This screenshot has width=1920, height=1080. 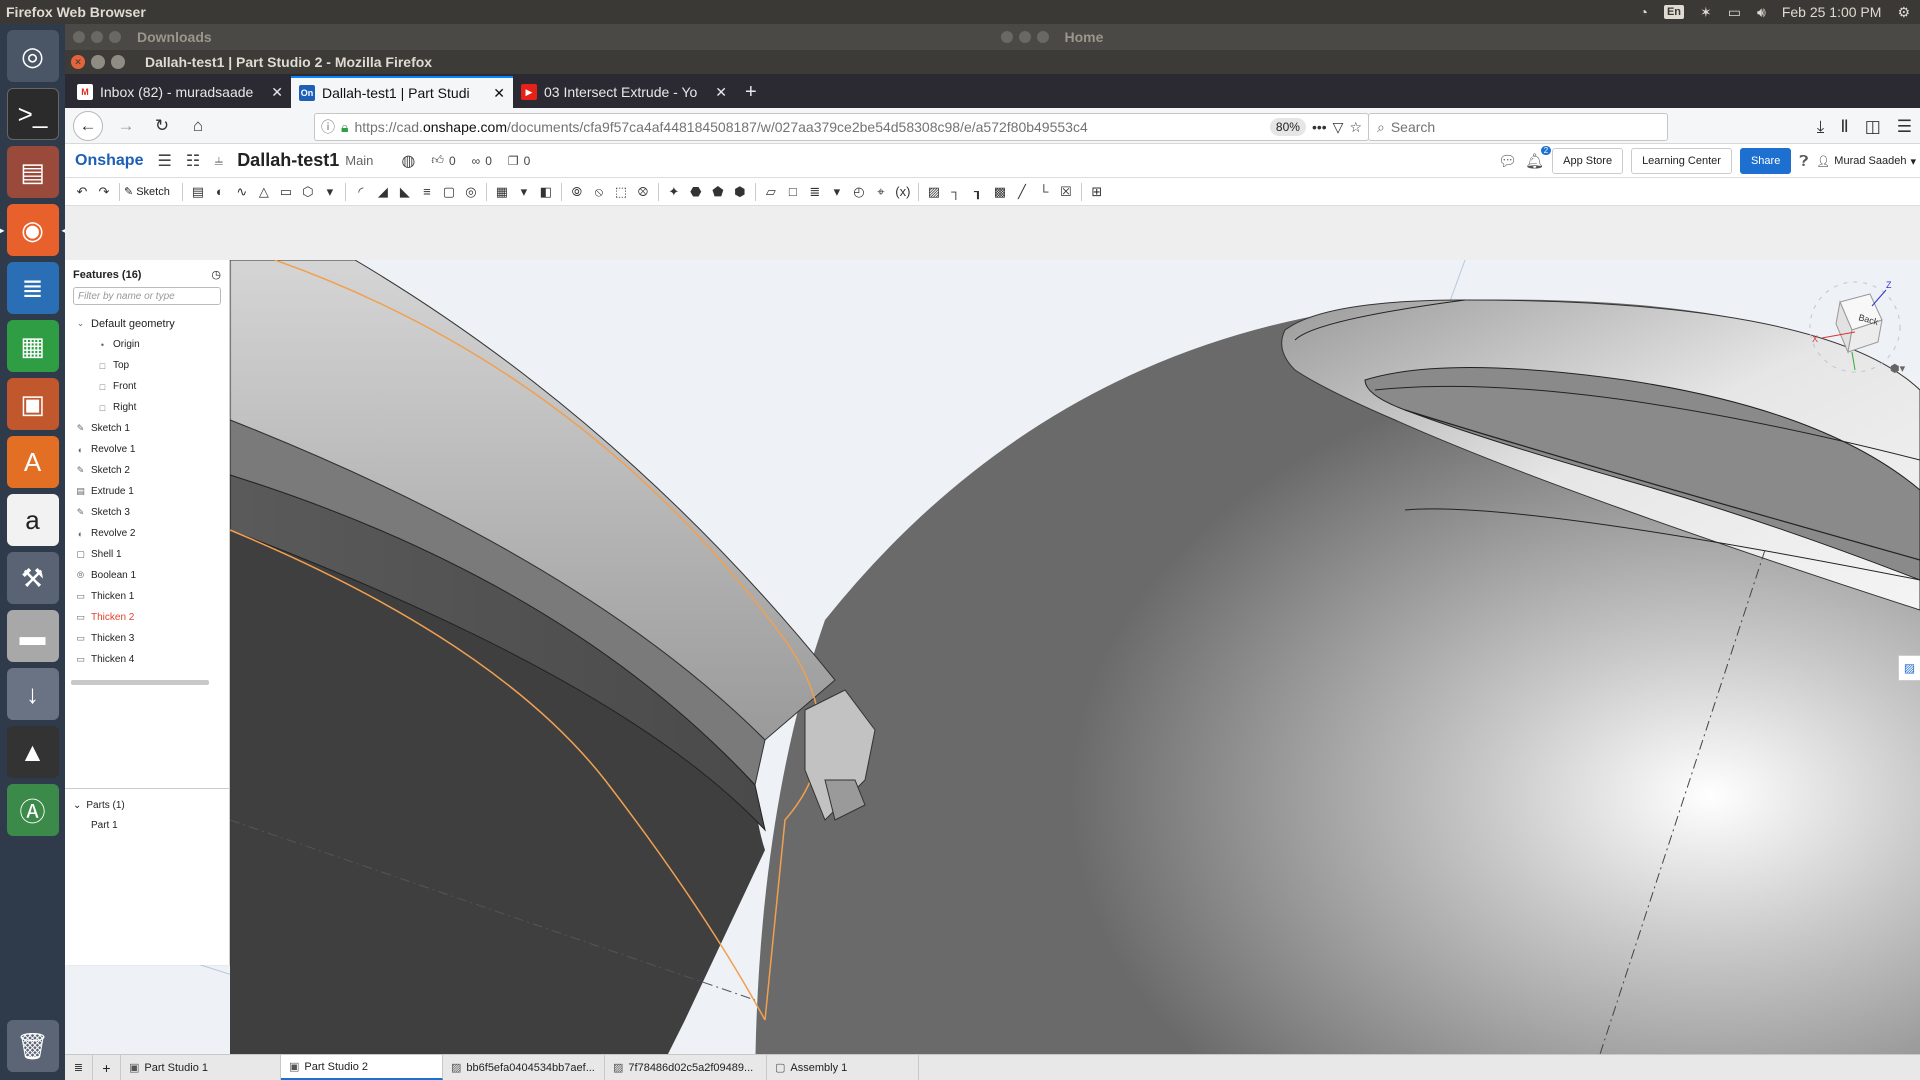 What do you see at coordinates (1873, 127) in the screenshot?
I see `sidebar-icon: ◫` at bounding box center [1873, 127].